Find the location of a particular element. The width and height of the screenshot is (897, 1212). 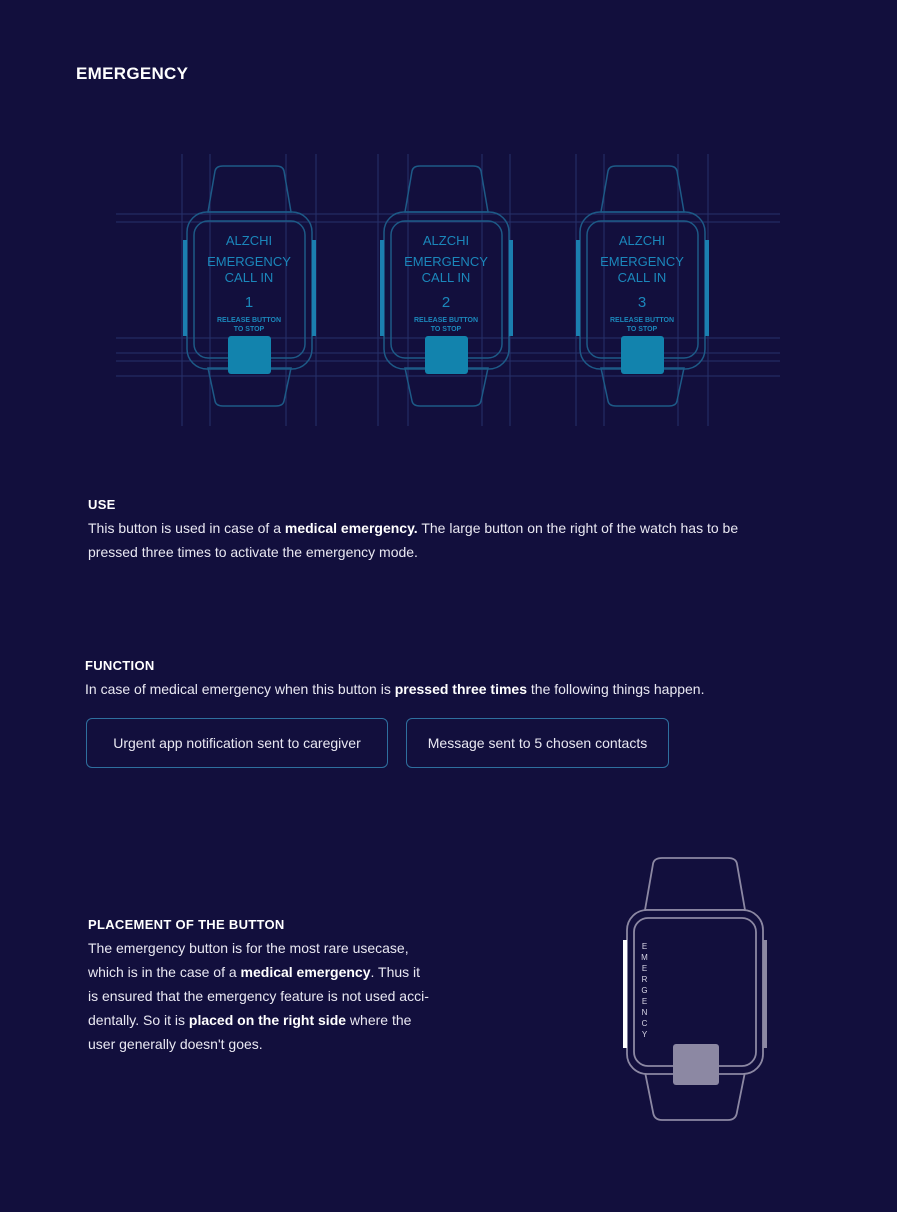

side-label-emergency: E M E R G E N C Y is located at coordinates (645, 990).